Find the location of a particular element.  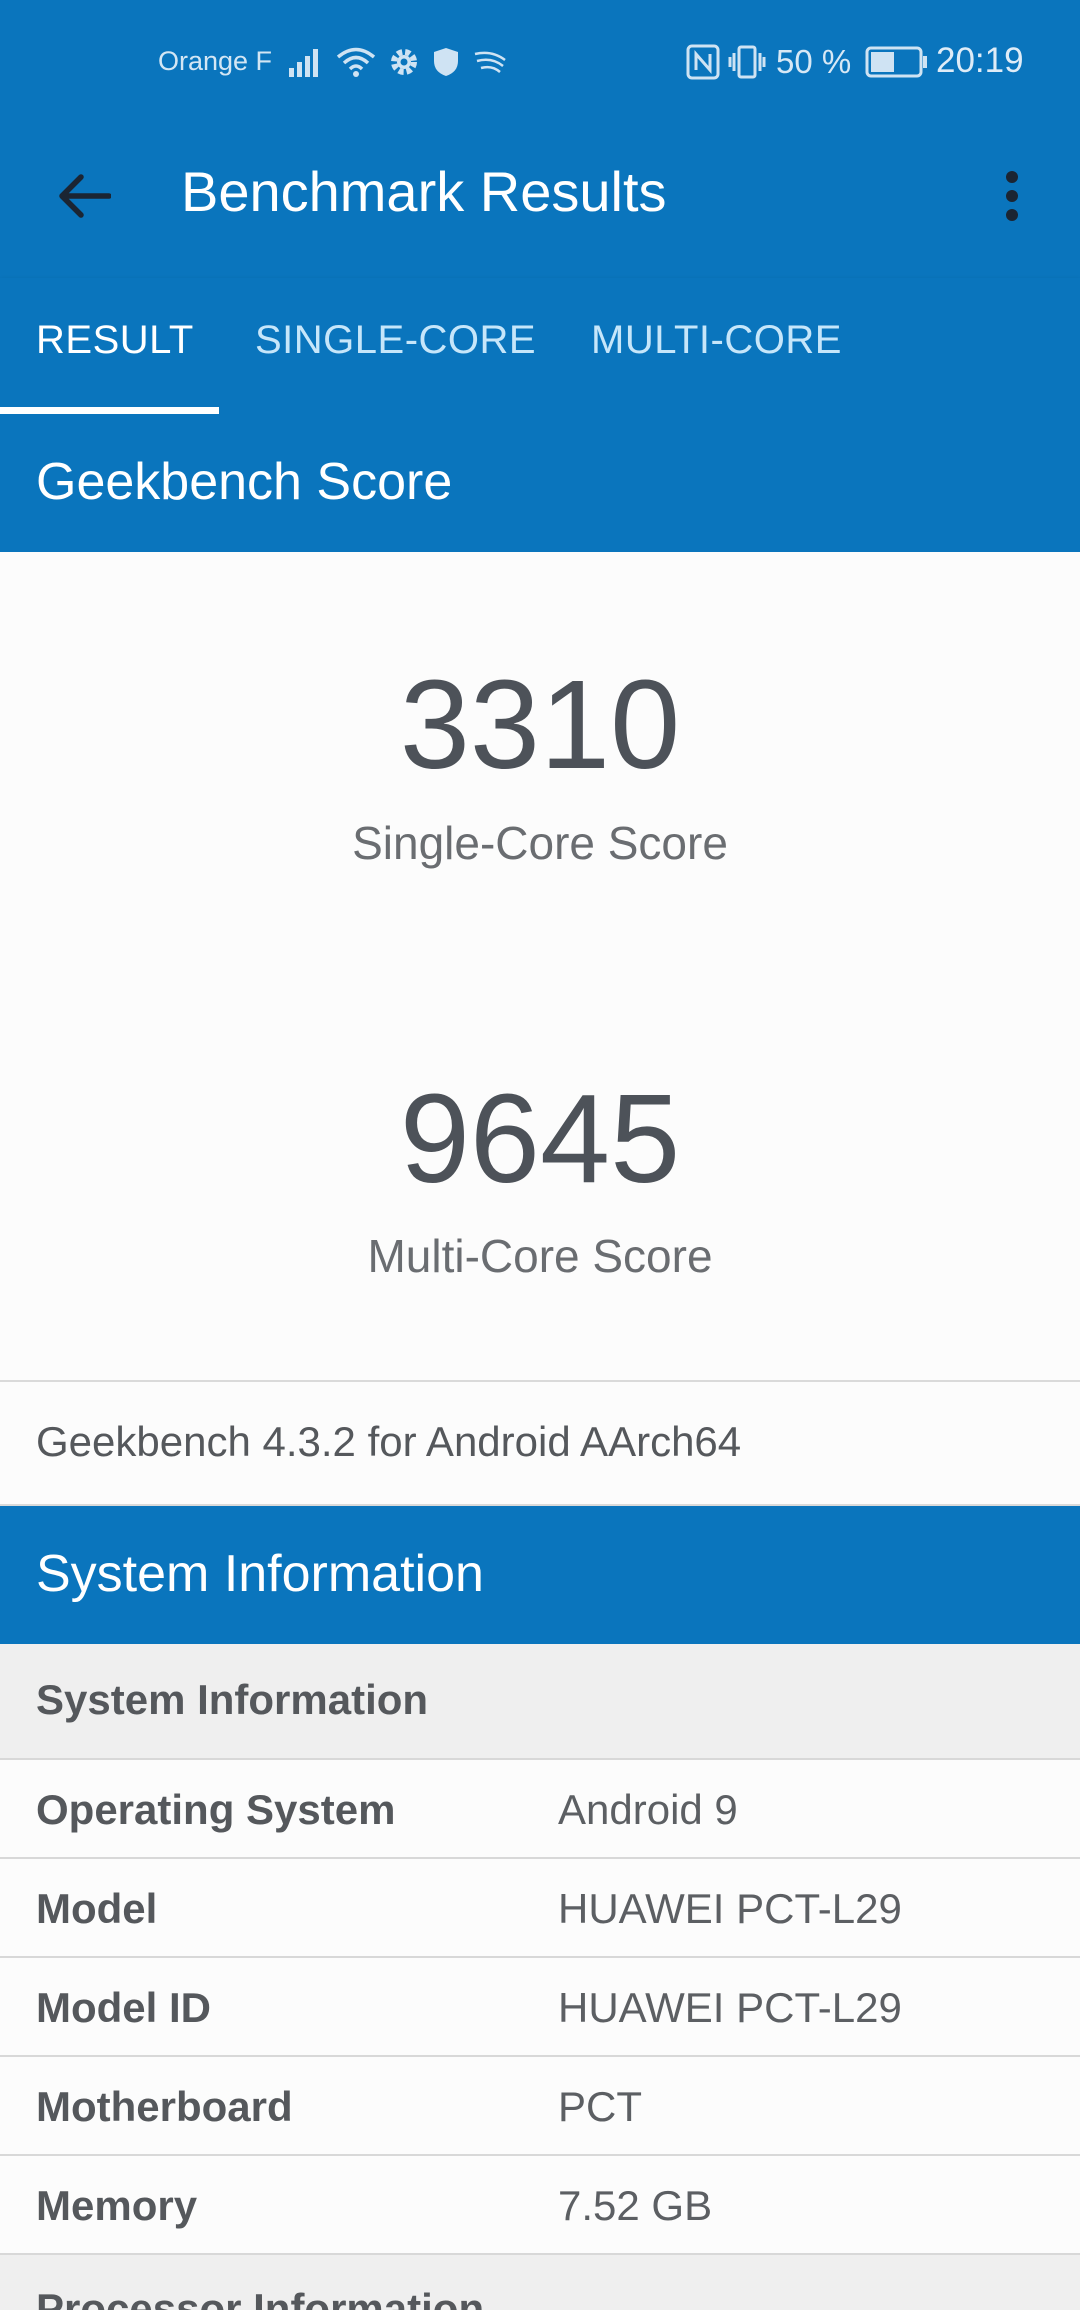

battery-icon is located at coordinates (896, 62).